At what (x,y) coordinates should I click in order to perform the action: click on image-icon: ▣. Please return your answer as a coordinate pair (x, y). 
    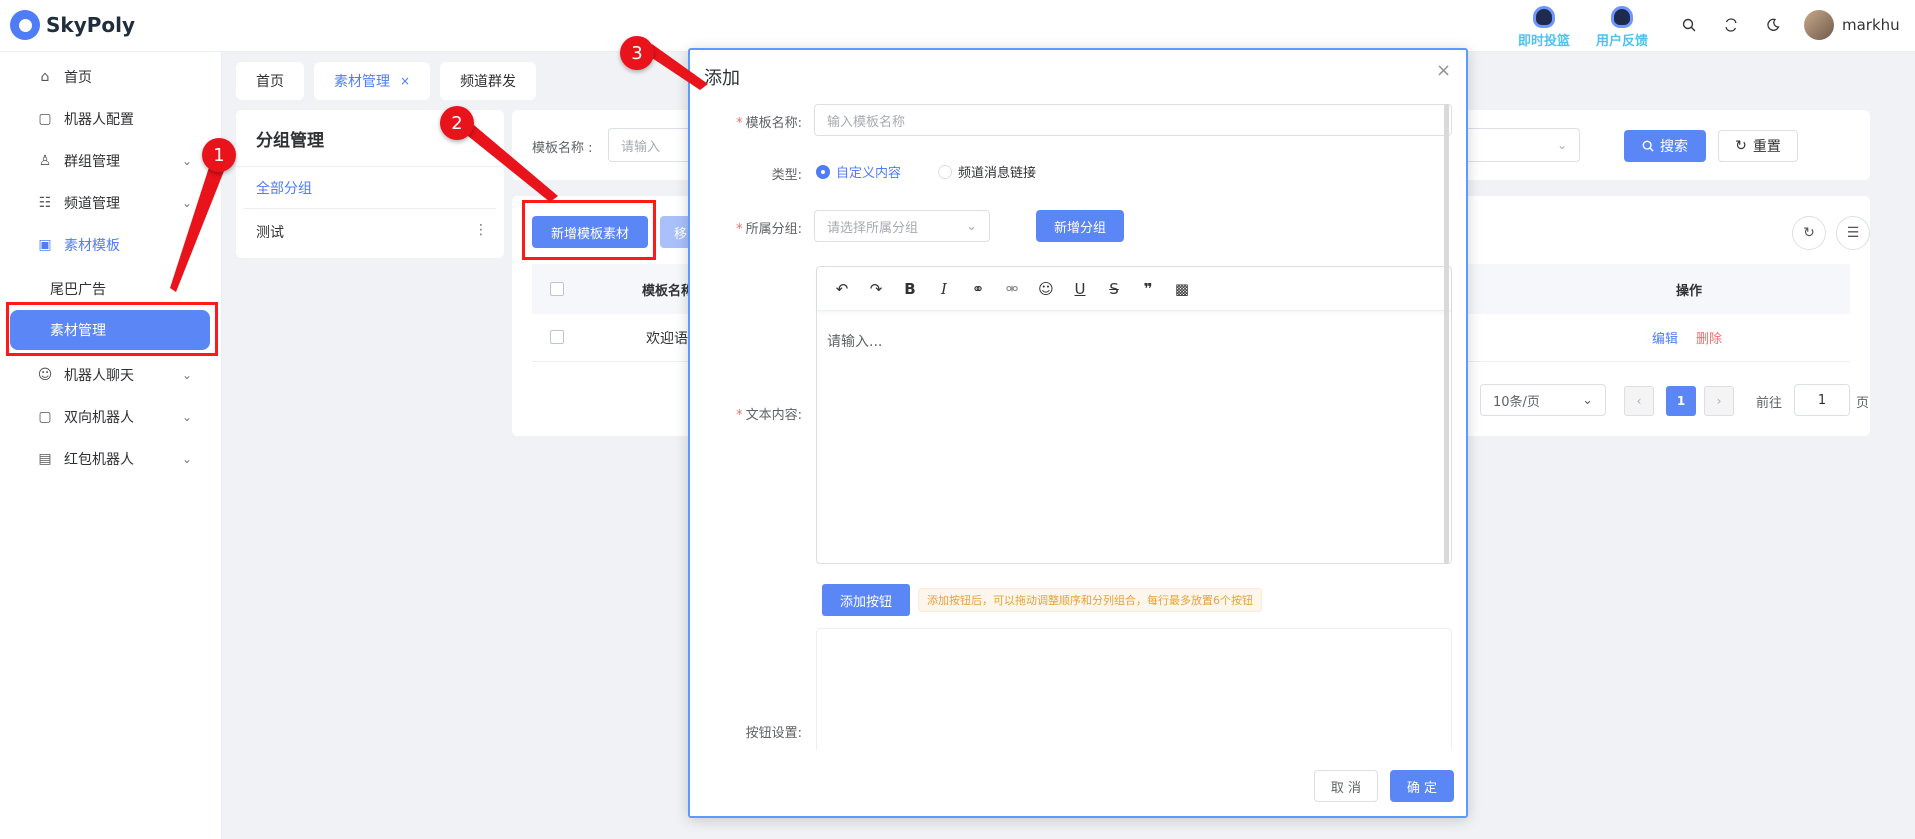
    Looking at the image, I should click on (45, 245).